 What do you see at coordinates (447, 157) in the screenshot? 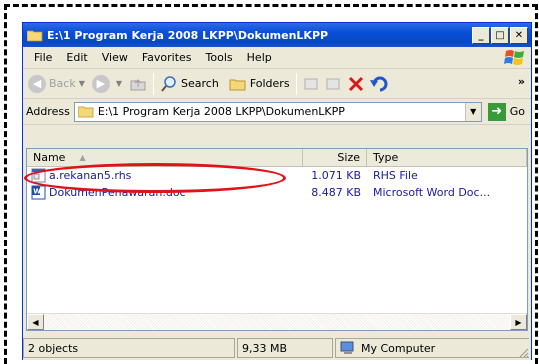
I see `column-header-type: Type` at bounding box center [447, 157].